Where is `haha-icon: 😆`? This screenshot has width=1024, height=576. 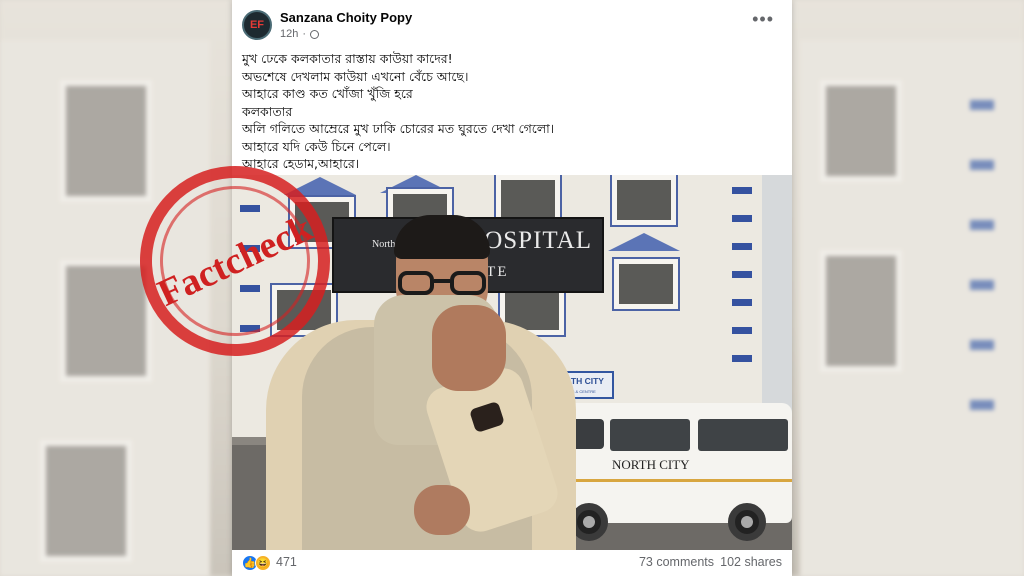
haha-icon: 😆 is located at coordinates (263, 563).